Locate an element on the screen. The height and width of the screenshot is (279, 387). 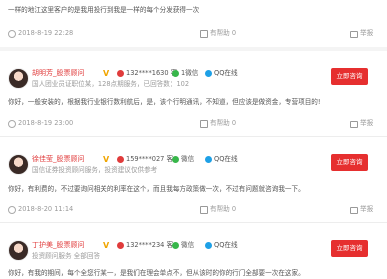
advisor-org: 投资顾问服务 全部回答 is located at coordinates (66, 256).